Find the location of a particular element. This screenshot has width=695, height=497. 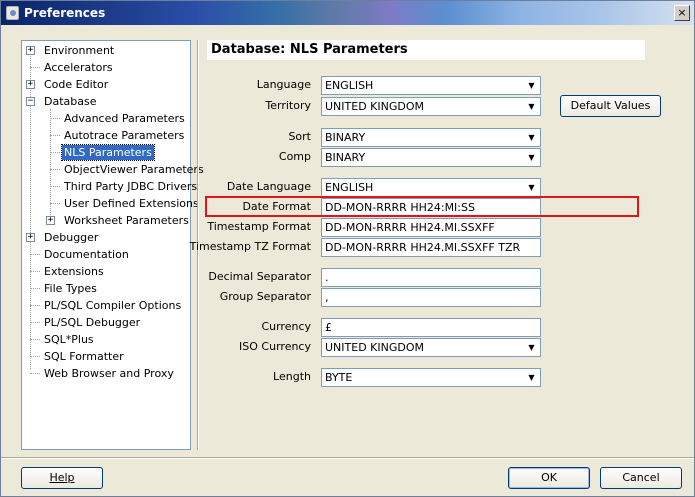

tree-item-label: Documentation is located at coordinates (86, 254).